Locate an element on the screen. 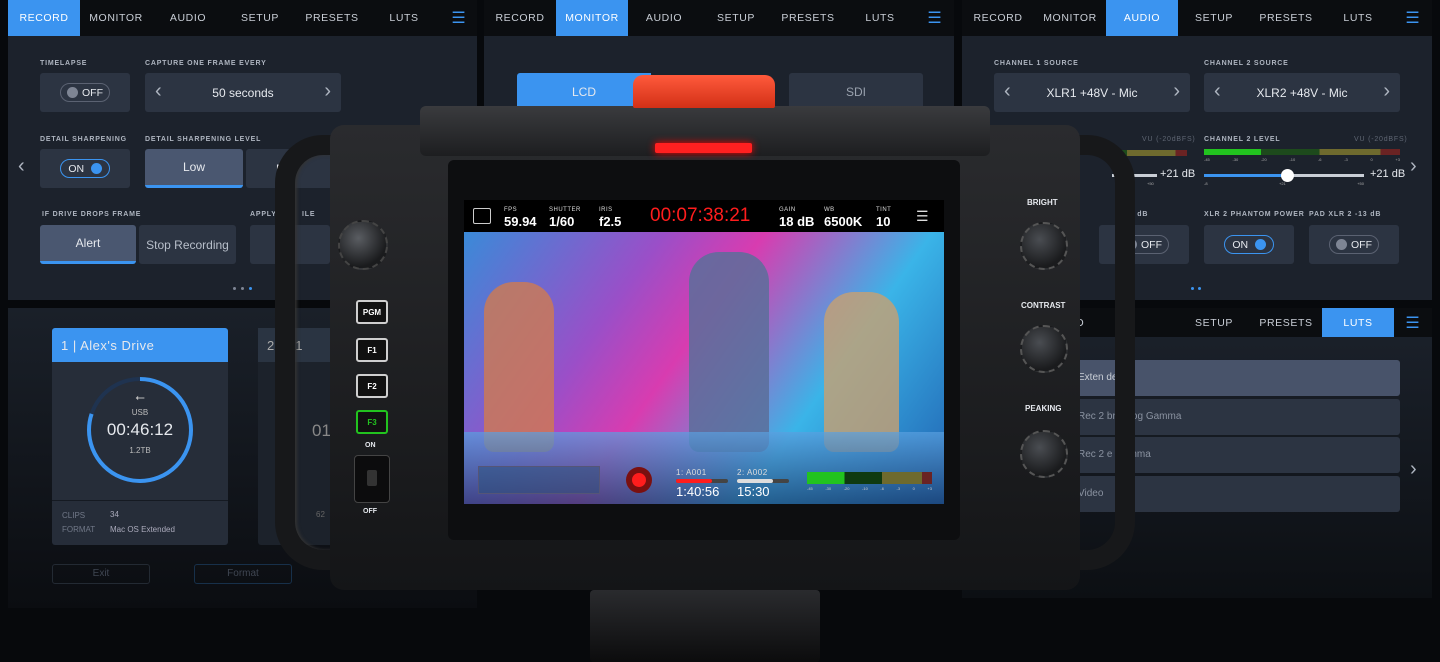 The width and height of the screenshot is (1440, 662). contrast-knob is located at coordinates (1044, 349).